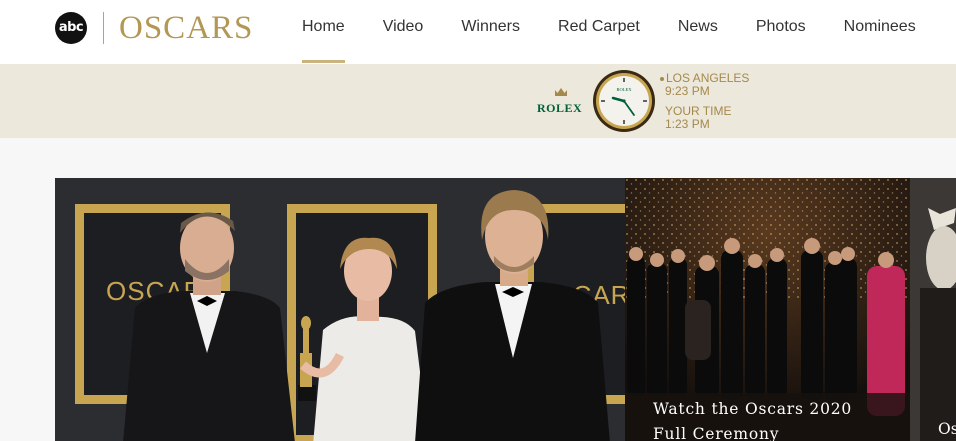  Describe the element at coordinates (662, 78) in the screenshot. I see `location-dot-icon` at that location.